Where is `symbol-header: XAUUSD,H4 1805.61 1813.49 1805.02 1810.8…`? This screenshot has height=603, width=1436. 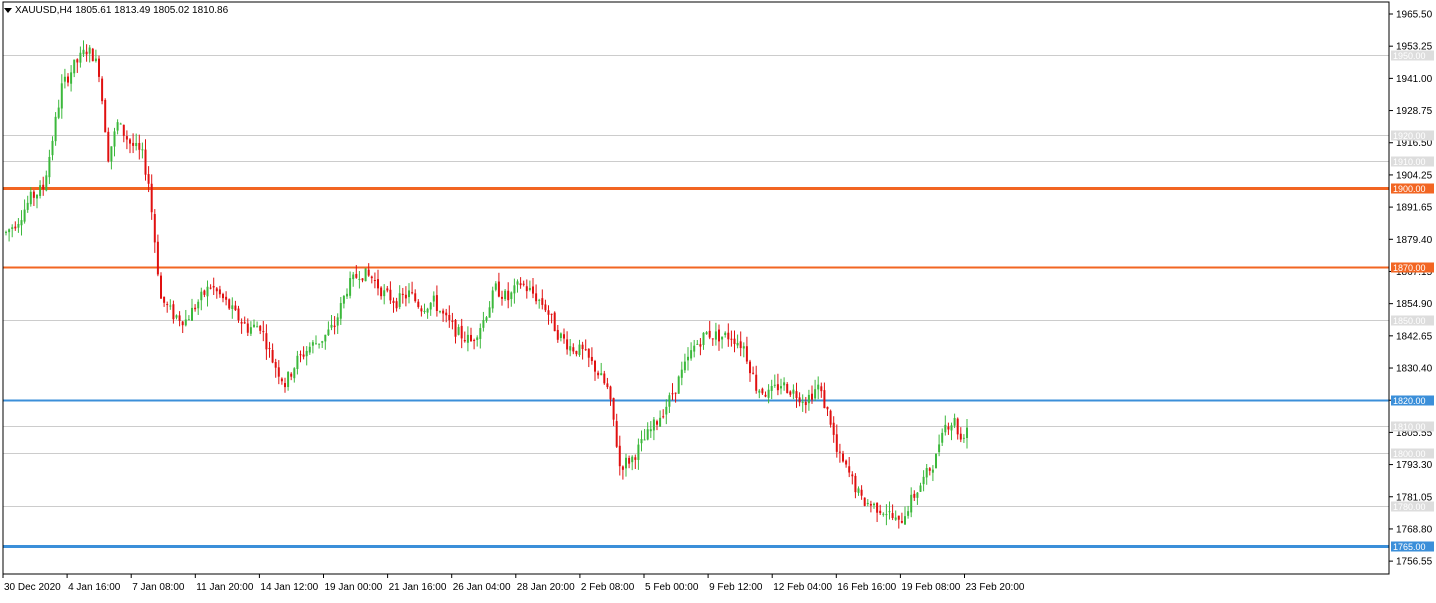
symbol-header: XAUUSD,H4 1805.61 1813.49 1805.02 1810.8… is located at coordinates (116, 10).